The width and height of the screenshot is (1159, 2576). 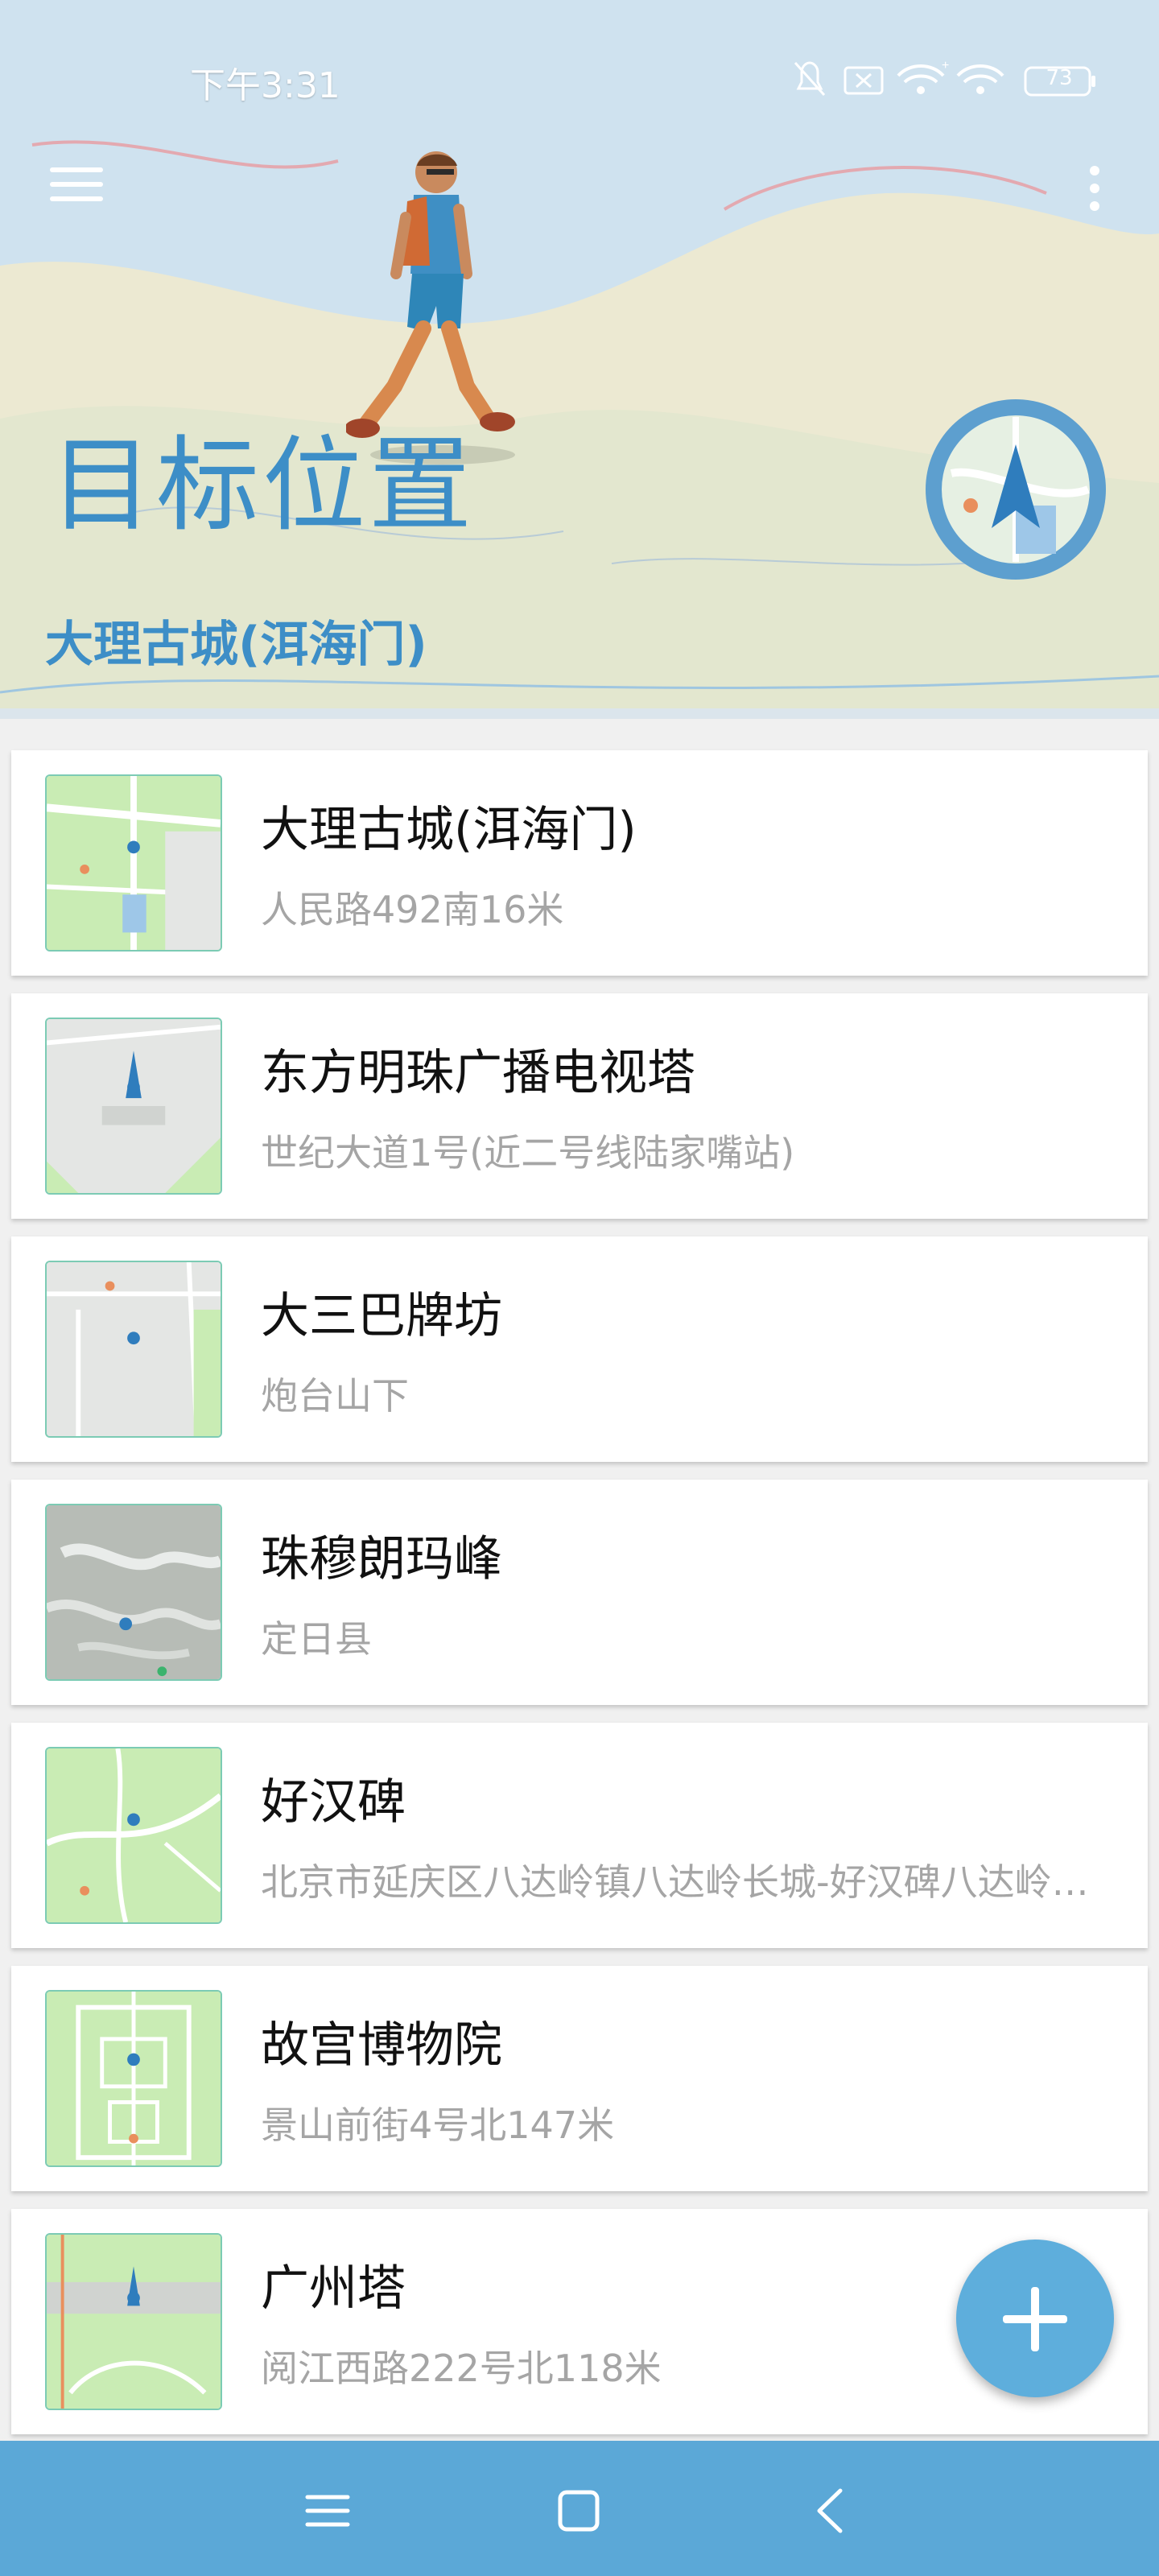 I want to click on sim-off-icon, so click(x=863, y=80).